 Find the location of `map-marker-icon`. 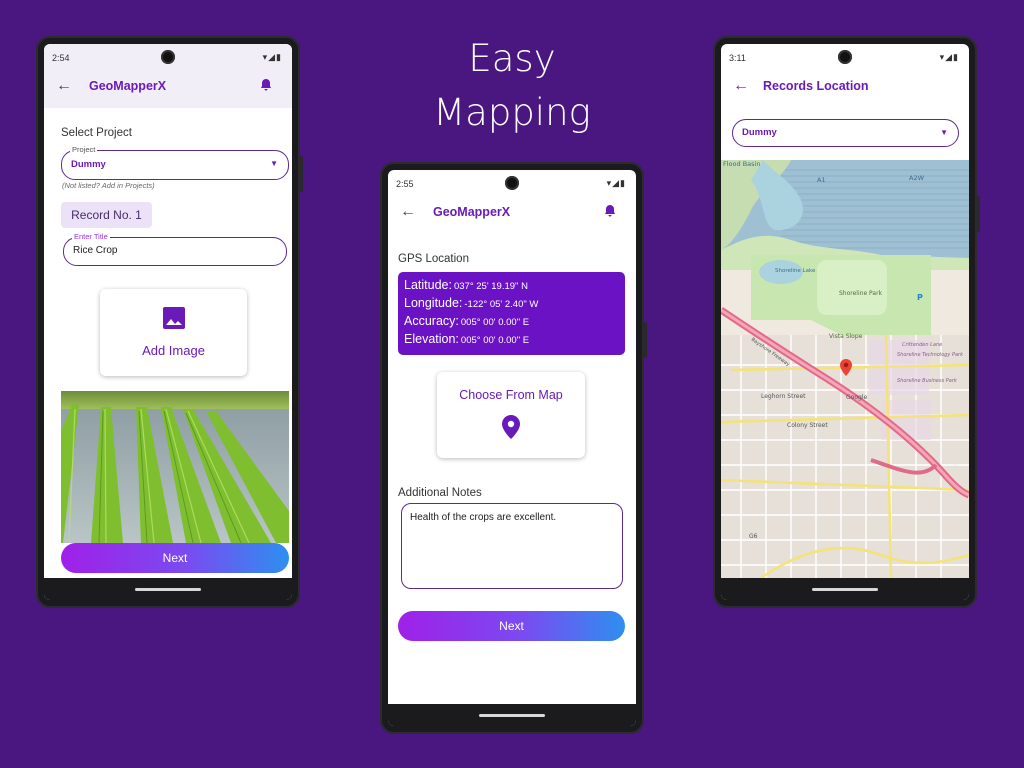

map-marker-icon is located at coordinates (846, 370).